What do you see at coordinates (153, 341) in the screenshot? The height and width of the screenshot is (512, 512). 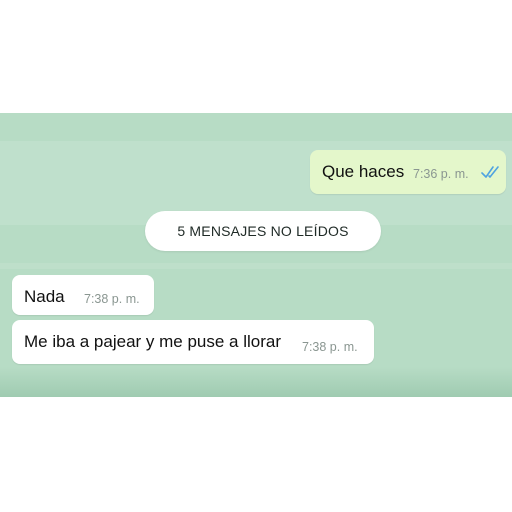 I see `message-text: Me iba a pajear y me puse a llorar` at bounding box center [153, 341].